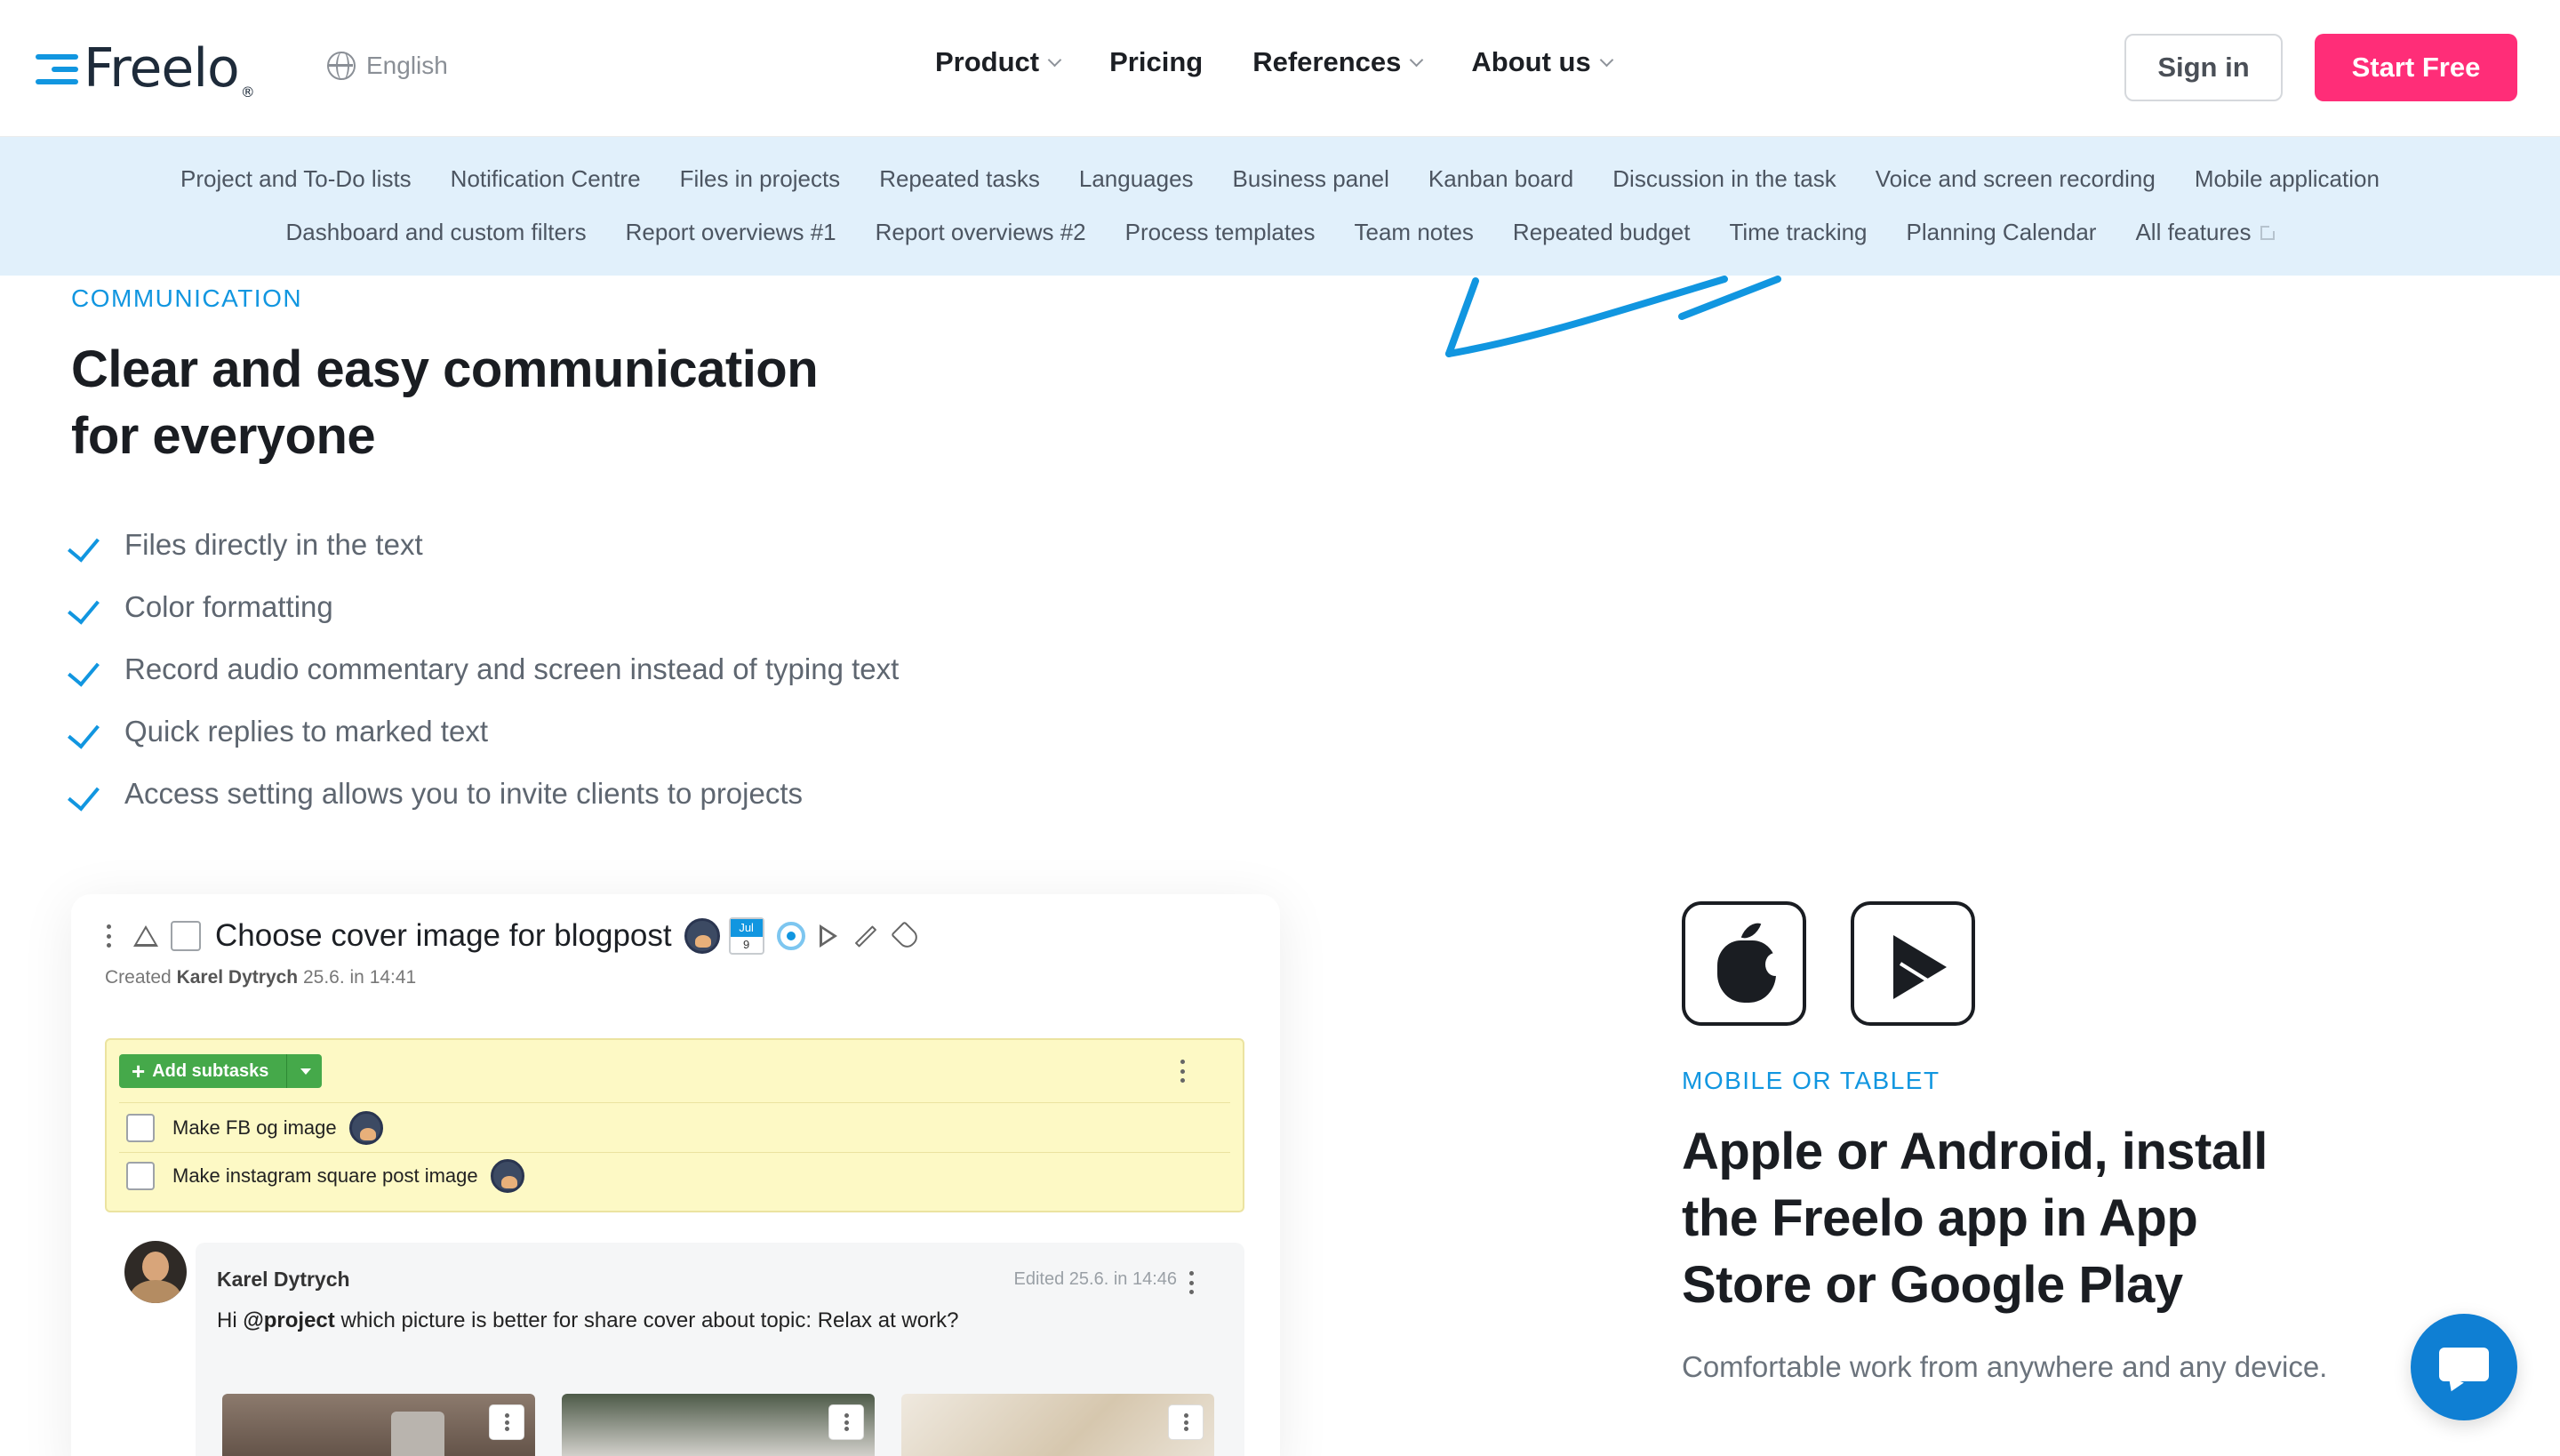 This screenshot has height=1456, width=2560. What do you see at coordinates (288, 1320) in the screenshot?
I see `comment-mention: @project` at bounding box center [288, 1320].